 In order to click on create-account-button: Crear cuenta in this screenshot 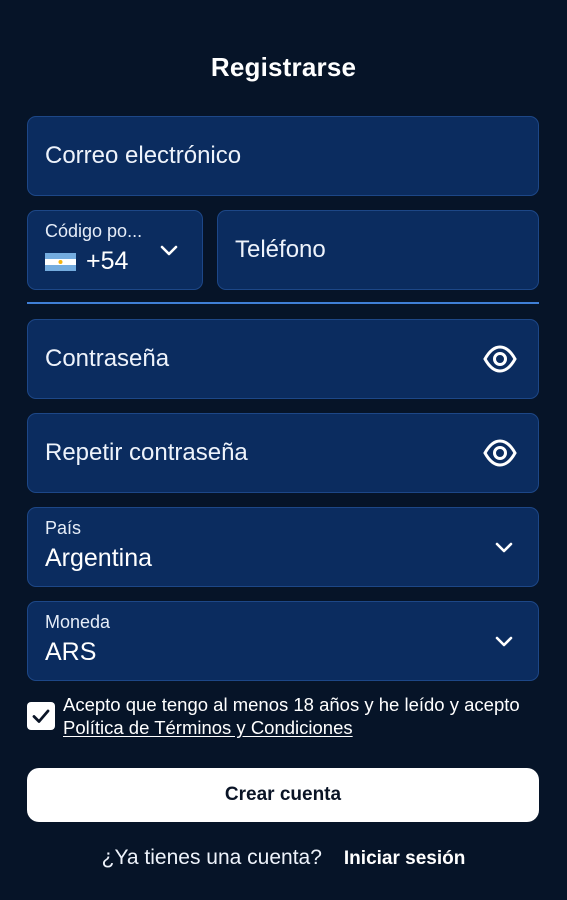, I will do `click(283, 795)`.